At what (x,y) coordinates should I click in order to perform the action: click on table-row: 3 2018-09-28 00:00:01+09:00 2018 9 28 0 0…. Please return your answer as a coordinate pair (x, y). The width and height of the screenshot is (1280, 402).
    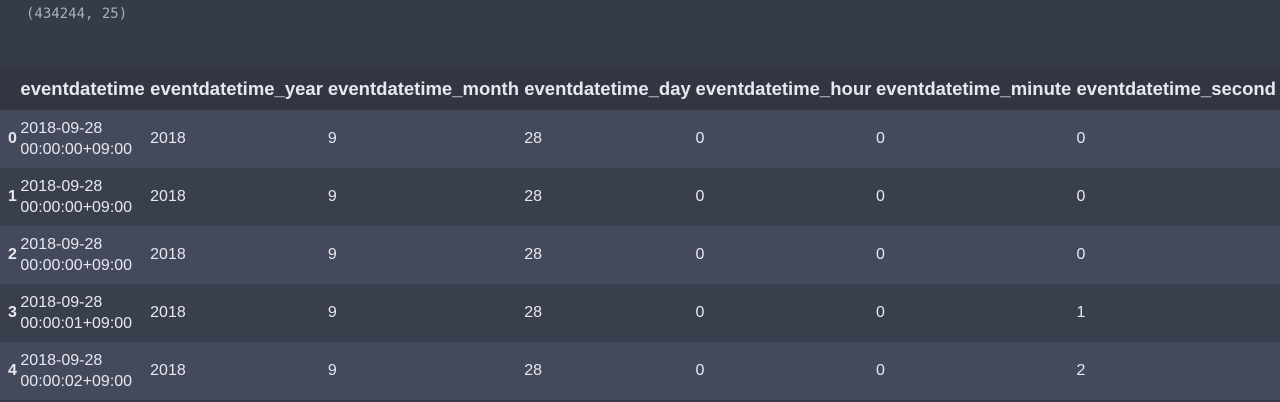
    Looking at the image, I should click on (640, 313).